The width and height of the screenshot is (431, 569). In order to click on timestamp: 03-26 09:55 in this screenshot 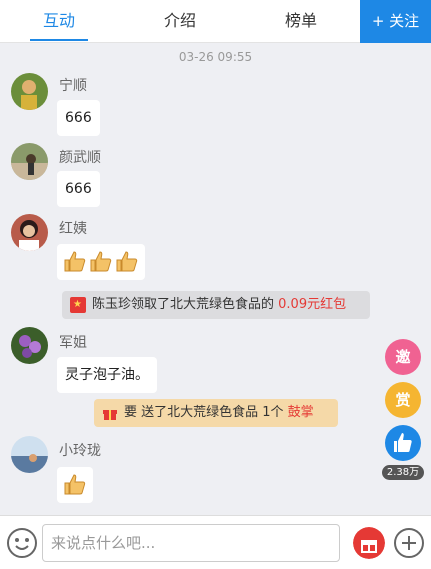, I will do `click(215, 57)`.